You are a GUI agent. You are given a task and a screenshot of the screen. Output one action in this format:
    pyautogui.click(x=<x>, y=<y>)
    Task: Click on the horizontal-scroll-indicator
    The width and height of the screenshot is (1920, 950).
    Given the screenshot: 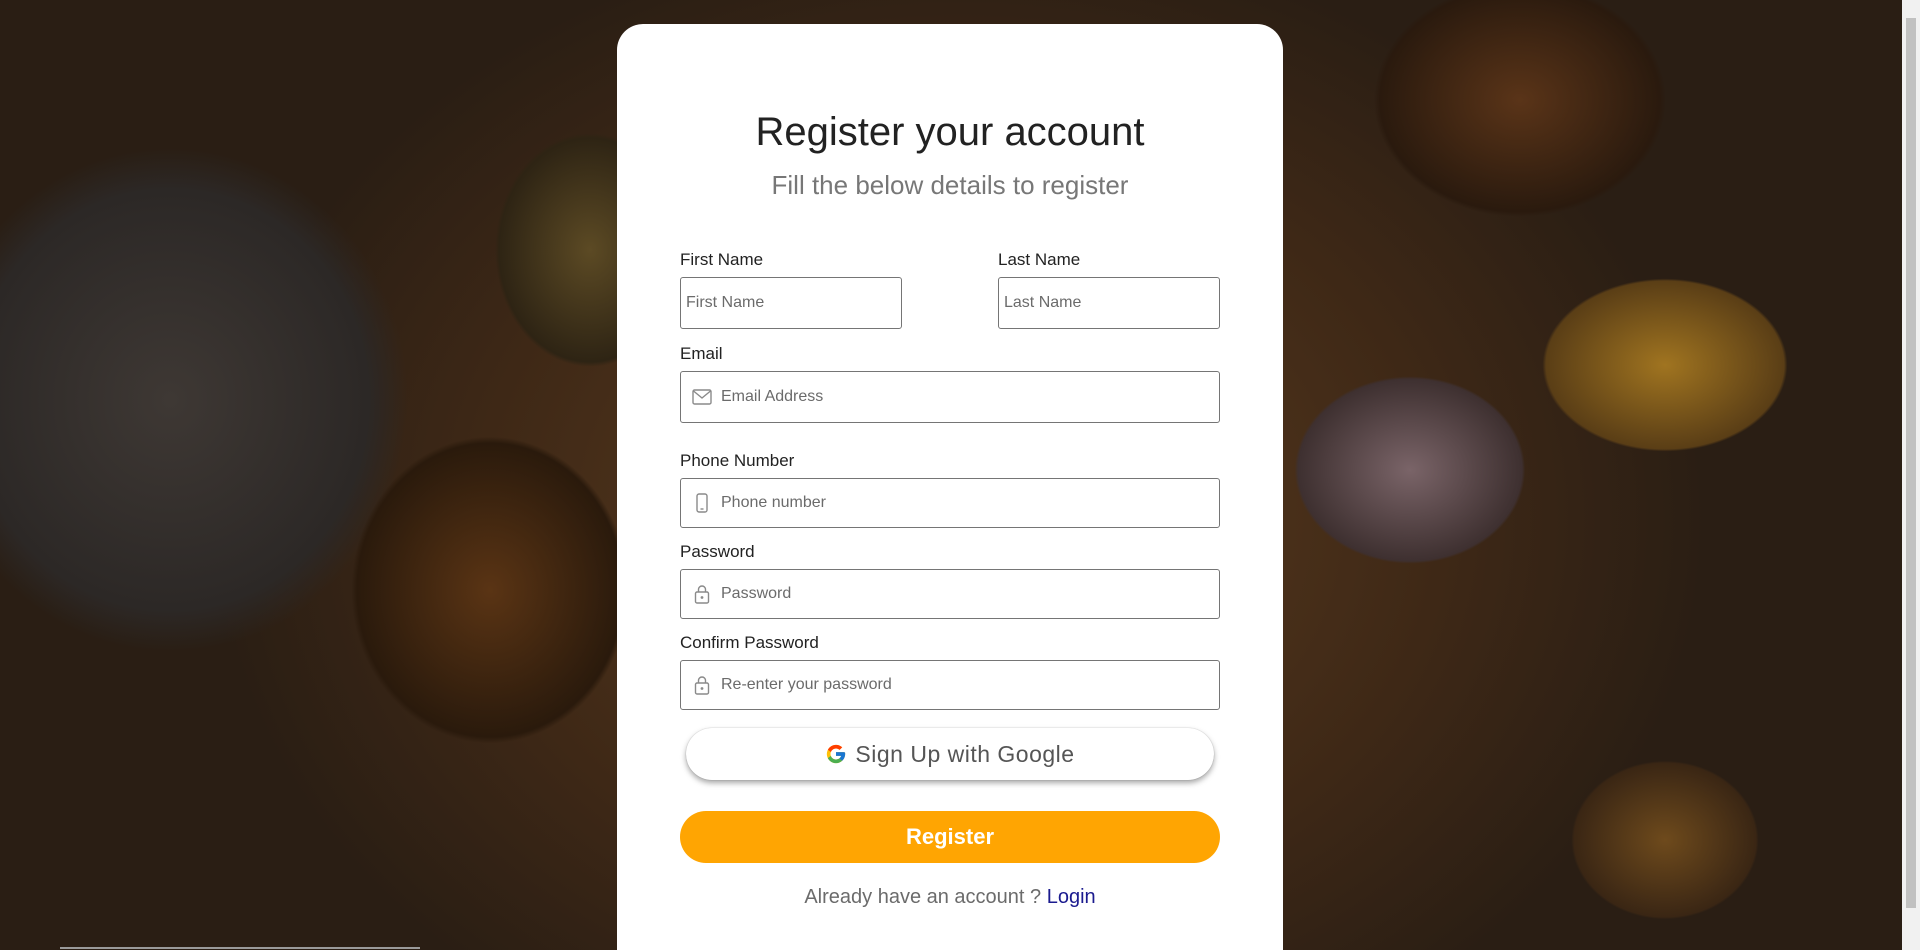 What is the action you would take?
    pyautogui.click(x=240, y=948)
    